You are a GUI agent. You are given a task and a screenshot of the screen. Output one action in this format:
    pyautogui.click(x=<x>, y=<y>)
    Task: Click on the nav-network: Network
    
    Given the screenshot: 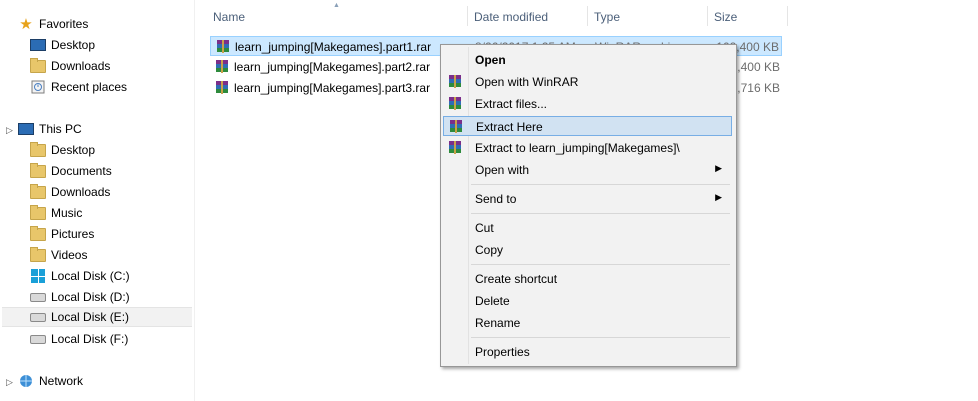 What is the action you would take?
    pyautogui.click(x=50, y=381)
    